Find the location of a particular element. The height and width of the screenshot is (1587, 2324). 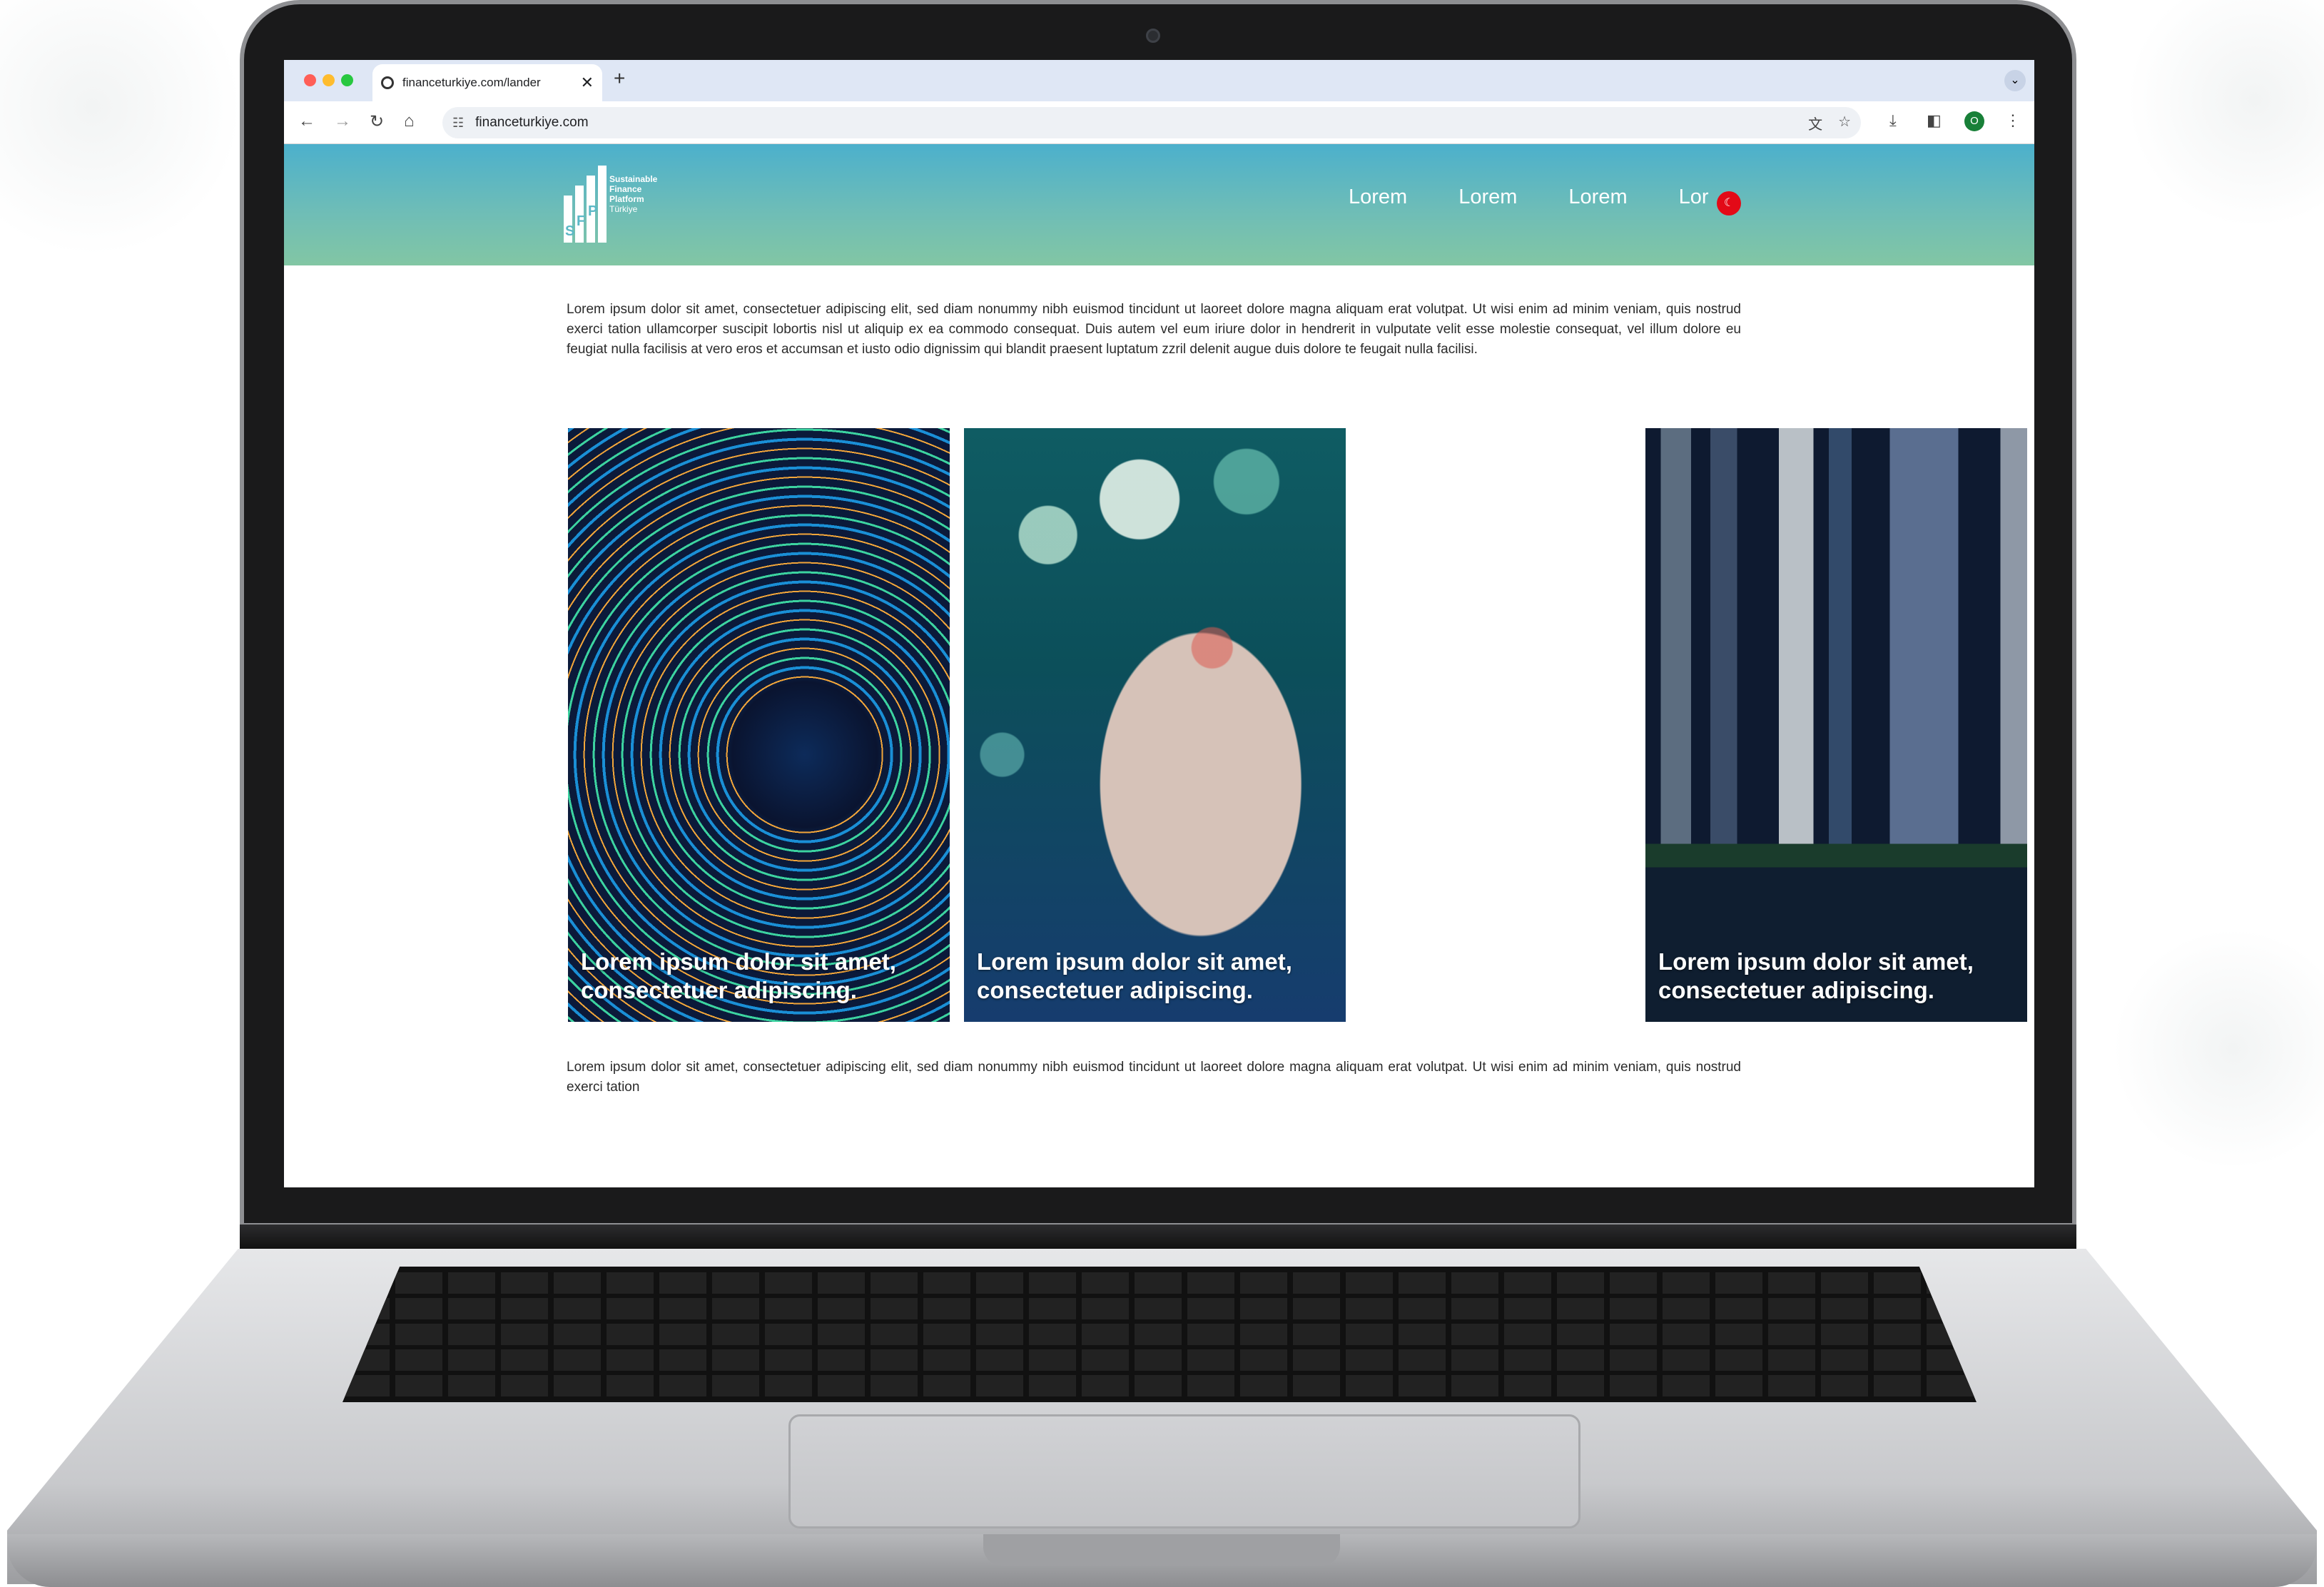

site-info-icon: ☷ is located at coordinates (458, 123).